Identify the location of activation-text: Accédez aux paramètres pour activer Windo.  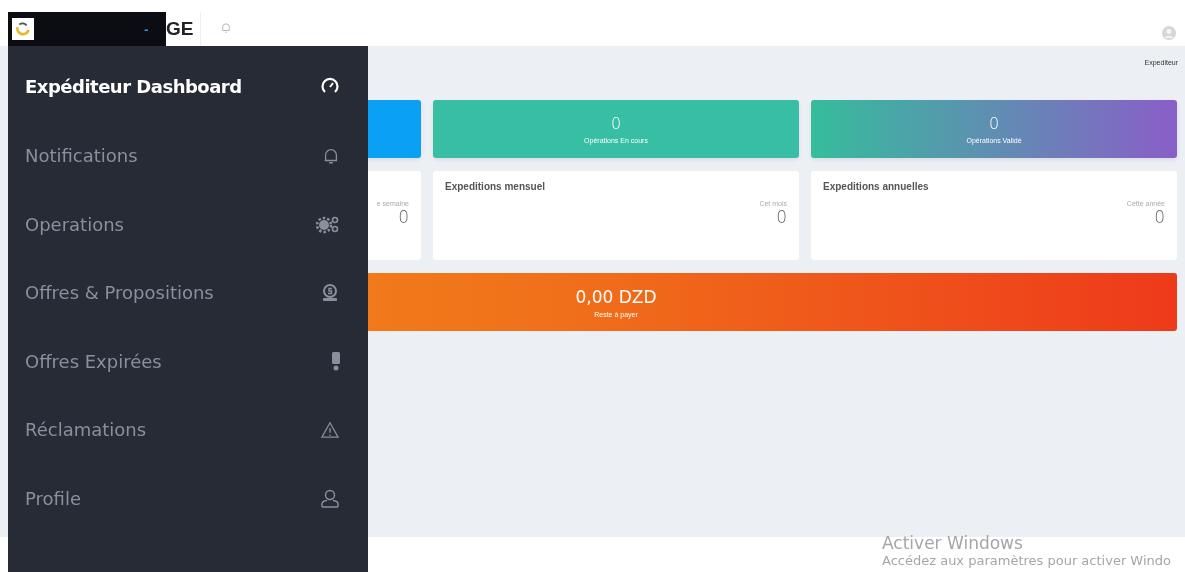
(1026, 561).